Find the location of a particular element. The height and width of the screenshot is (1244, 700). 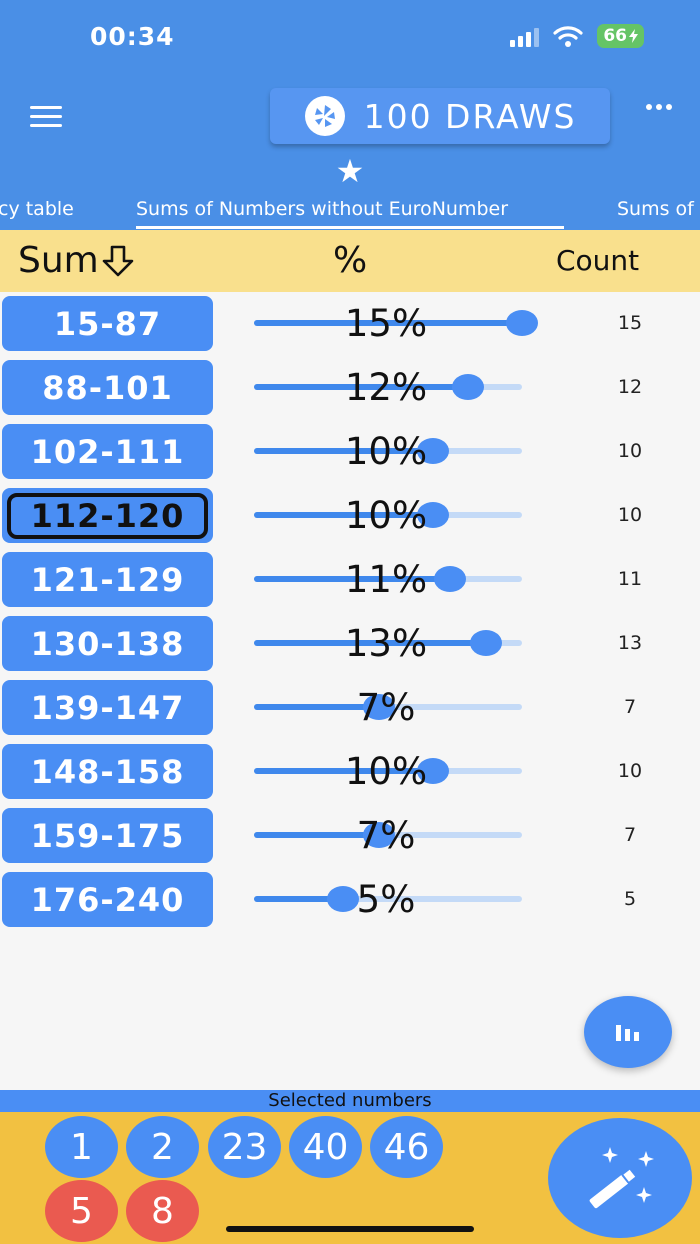

sum-range-button: 88-101 is located at coordinates (107, 387).